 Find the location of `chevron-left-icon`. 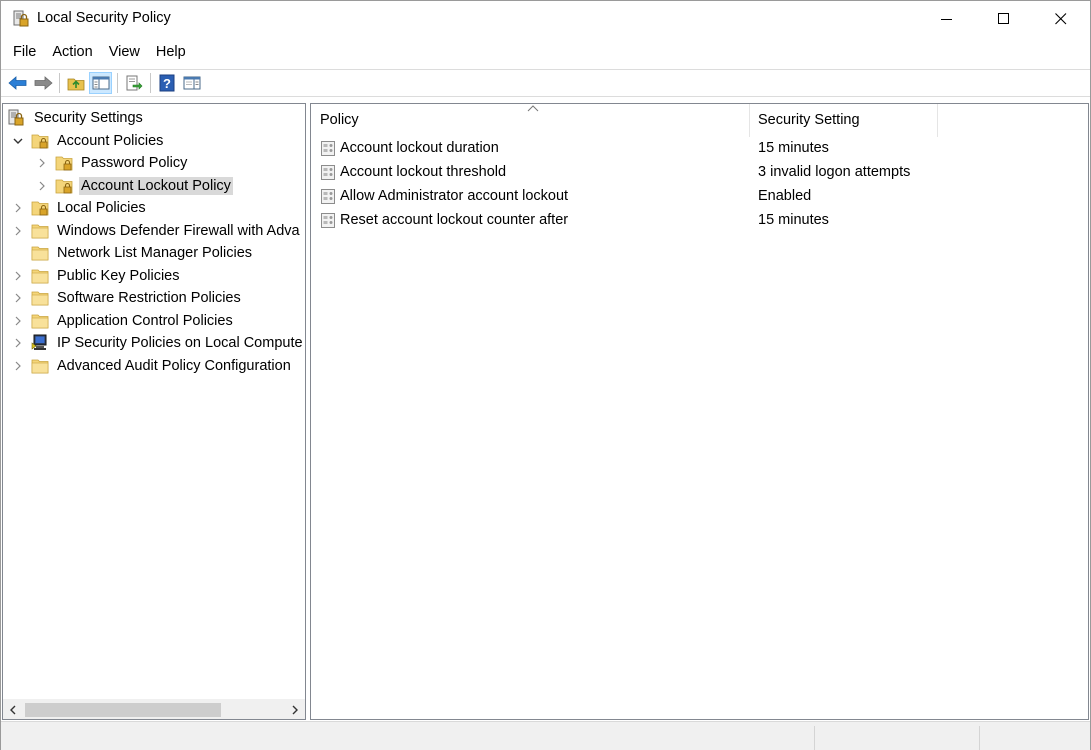

chevron-left-icon is located at coordinates (13, 709).